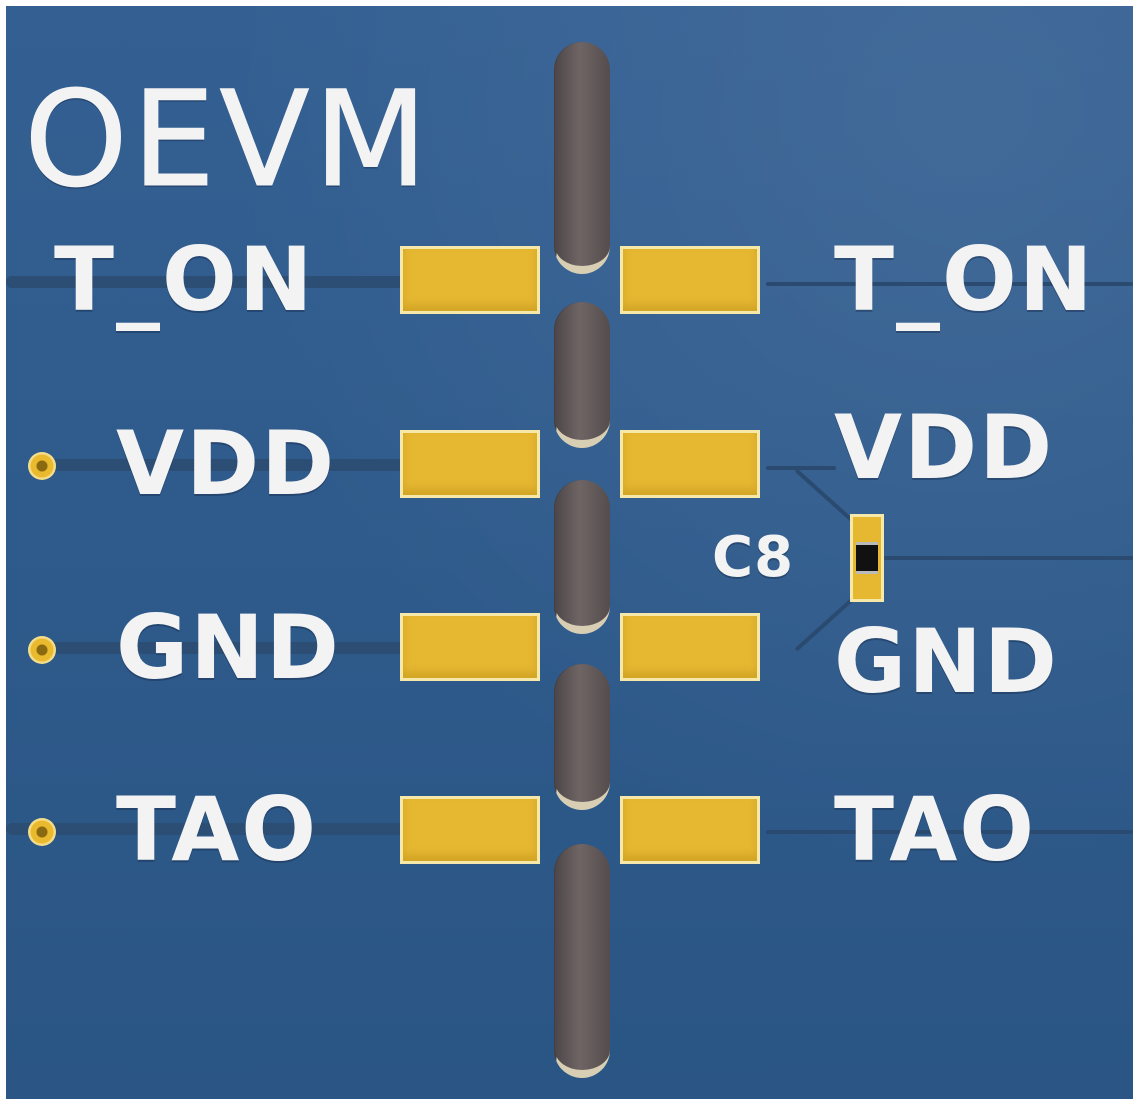 The width and height of the screenshot is (1139, 1105). I want to click on trace-cap-right, so click(1008, 558).